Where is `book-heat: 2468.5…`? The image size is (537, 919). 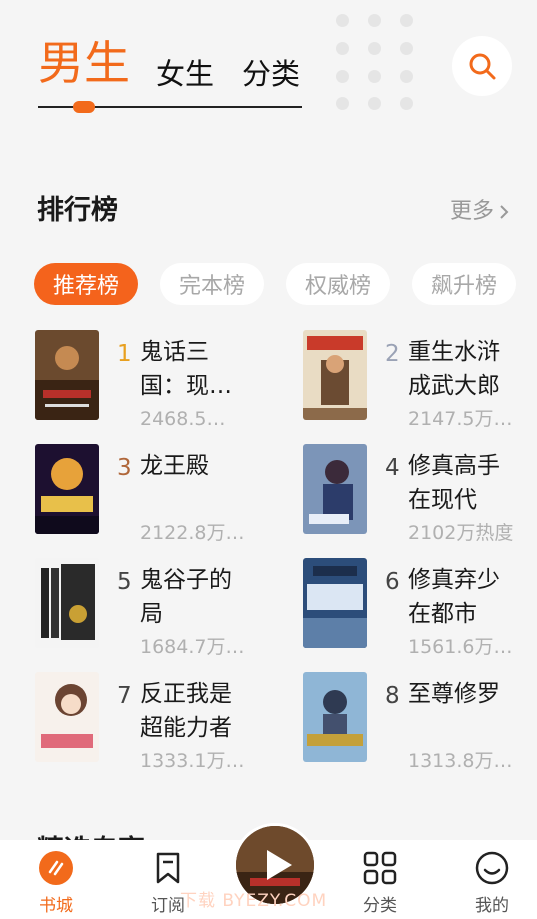 book-heat: 2468.5… is located at coordinates (183, 419).